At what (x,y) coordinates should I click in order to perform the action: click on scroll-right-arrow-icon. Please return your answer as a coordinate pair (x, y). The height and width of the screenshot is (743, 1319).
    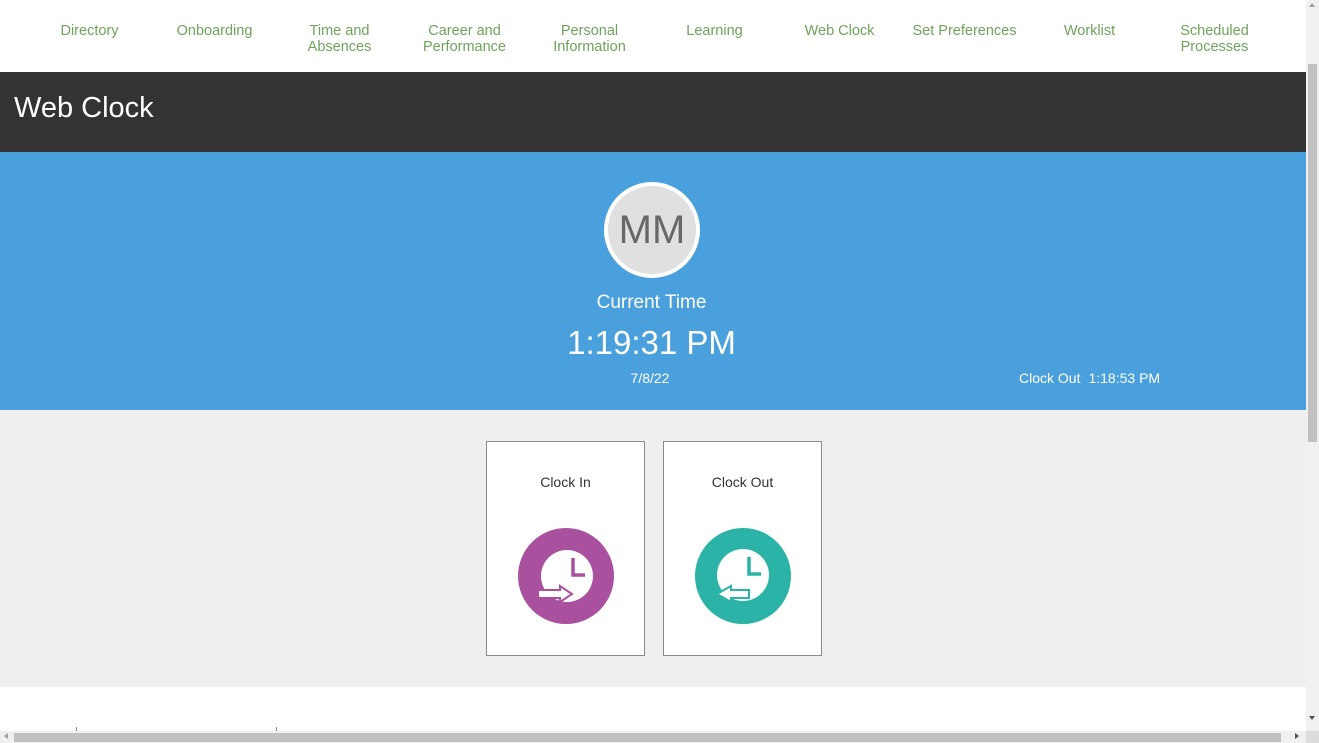
    Looking at the image, I should click on (1297, 736).